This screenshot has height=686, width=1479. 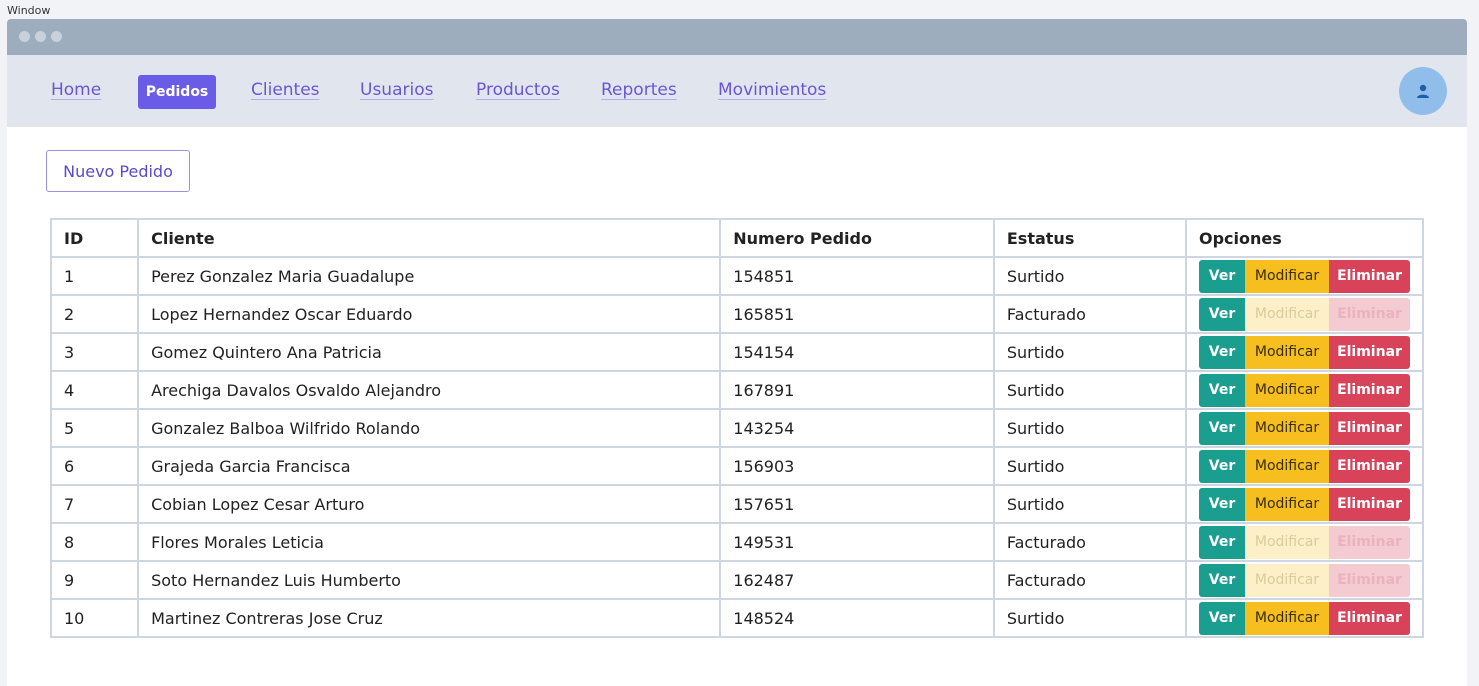 What do you see at coordinates (857, 428) in the screenshot?
I see `cell-numero-pedido: 143254` at bounding box center [857, 428].